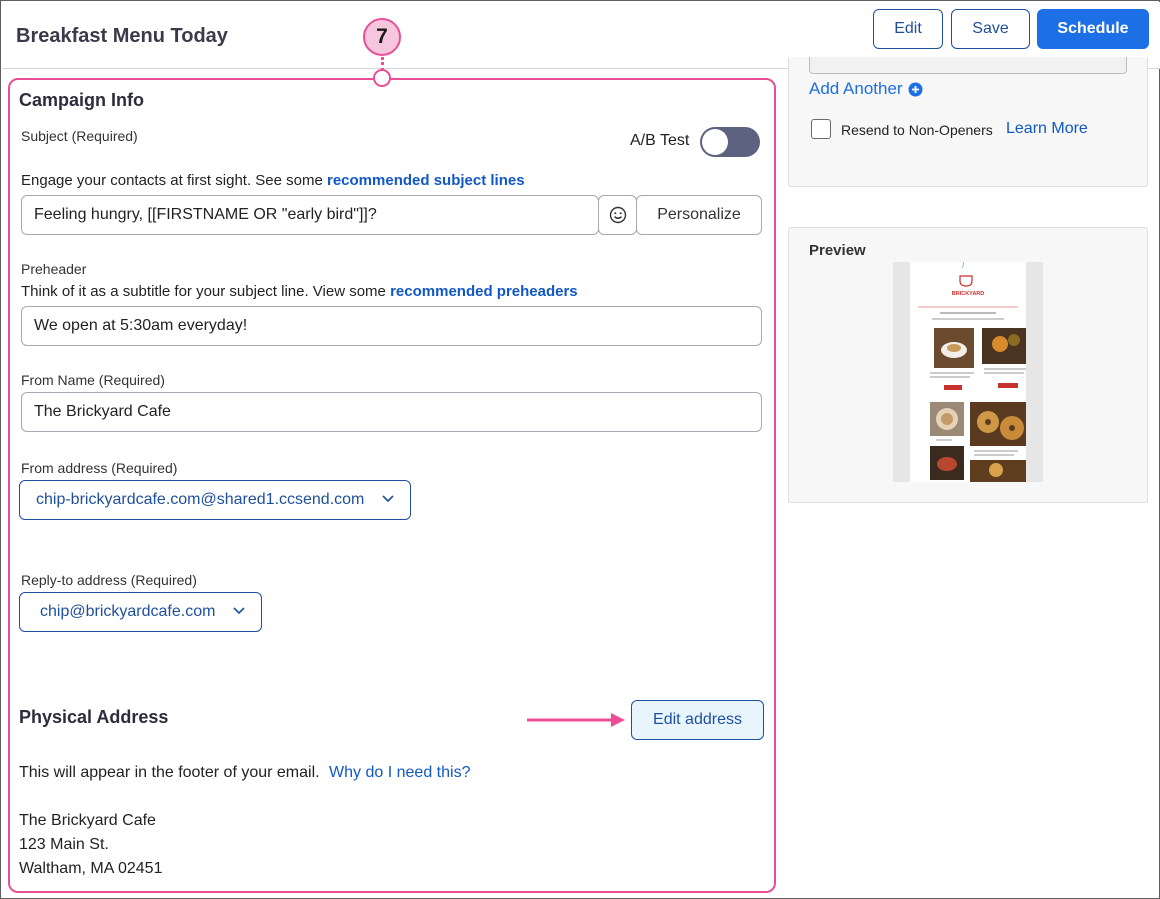 Image resolution: width=1160 pixels, height=899 pixels. I want to click on smiley-icon, so click(617, 215).